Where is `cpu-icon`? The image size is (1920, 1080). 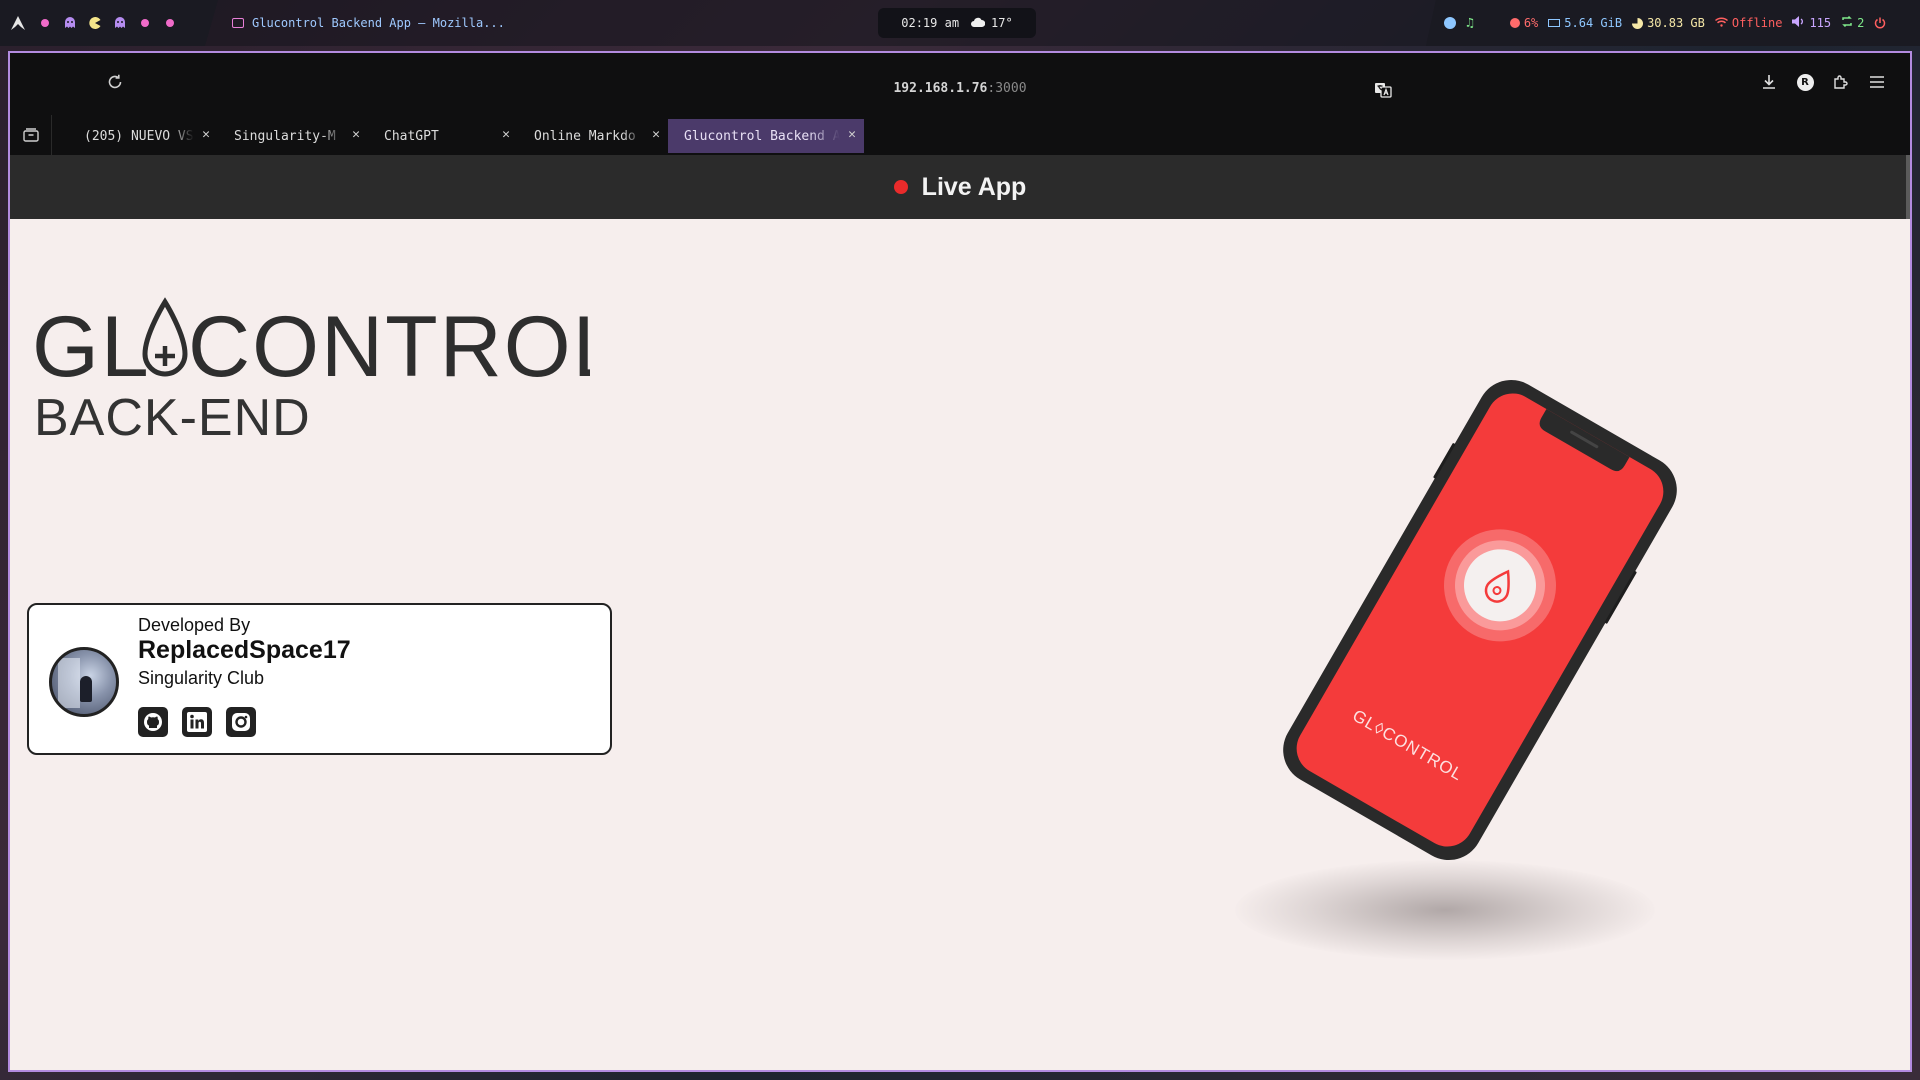 cpu-icon is located at coordinates (1514, 23).